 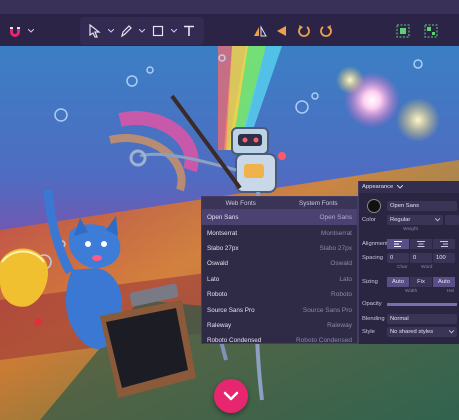 I want to click on weight-sub-label: Weight, so click(x=410, y=229).